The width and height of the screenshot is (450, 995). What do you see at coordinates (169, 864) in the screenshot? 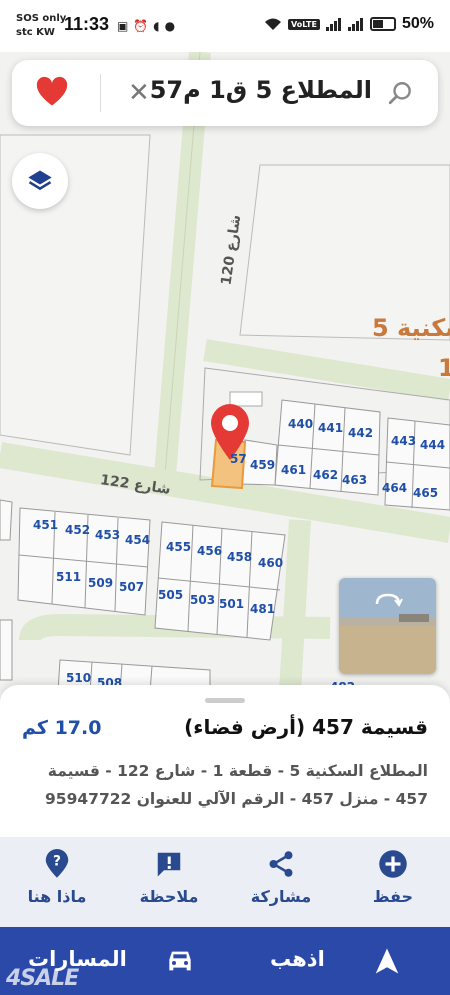
I see `feedback-icon` at bounding box center [169, 864].